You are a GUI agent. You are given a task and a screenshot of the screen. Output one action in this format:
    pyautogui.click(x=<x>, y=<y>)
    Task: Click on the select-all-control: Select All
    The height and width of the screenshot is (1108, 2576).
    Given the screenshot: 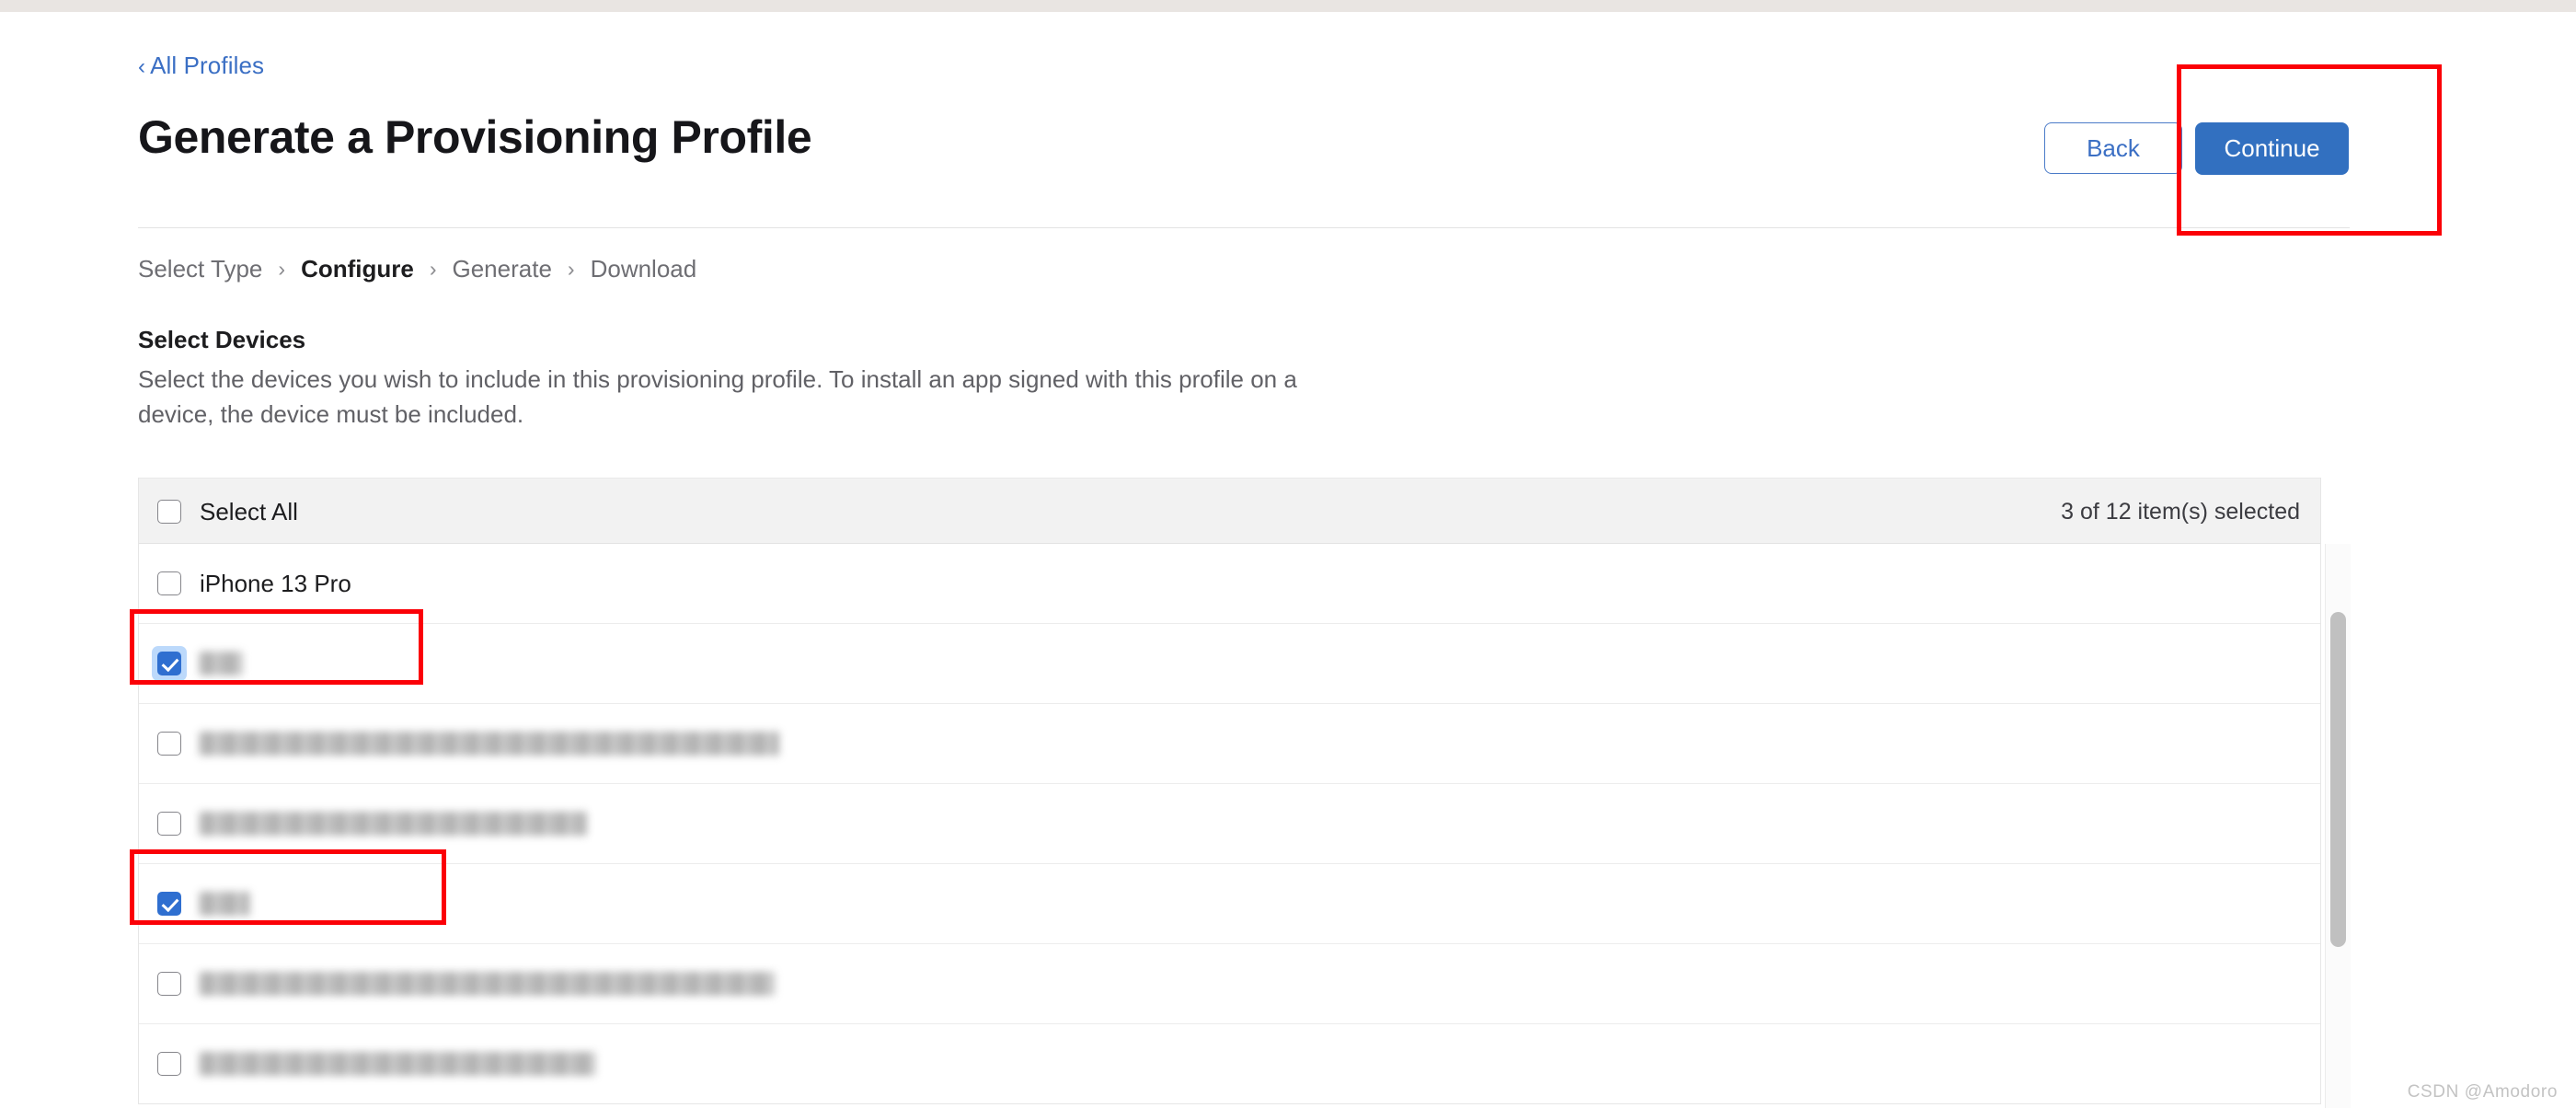 What is the action you would take?
    pyautogui.click(x=227, y=512)
    